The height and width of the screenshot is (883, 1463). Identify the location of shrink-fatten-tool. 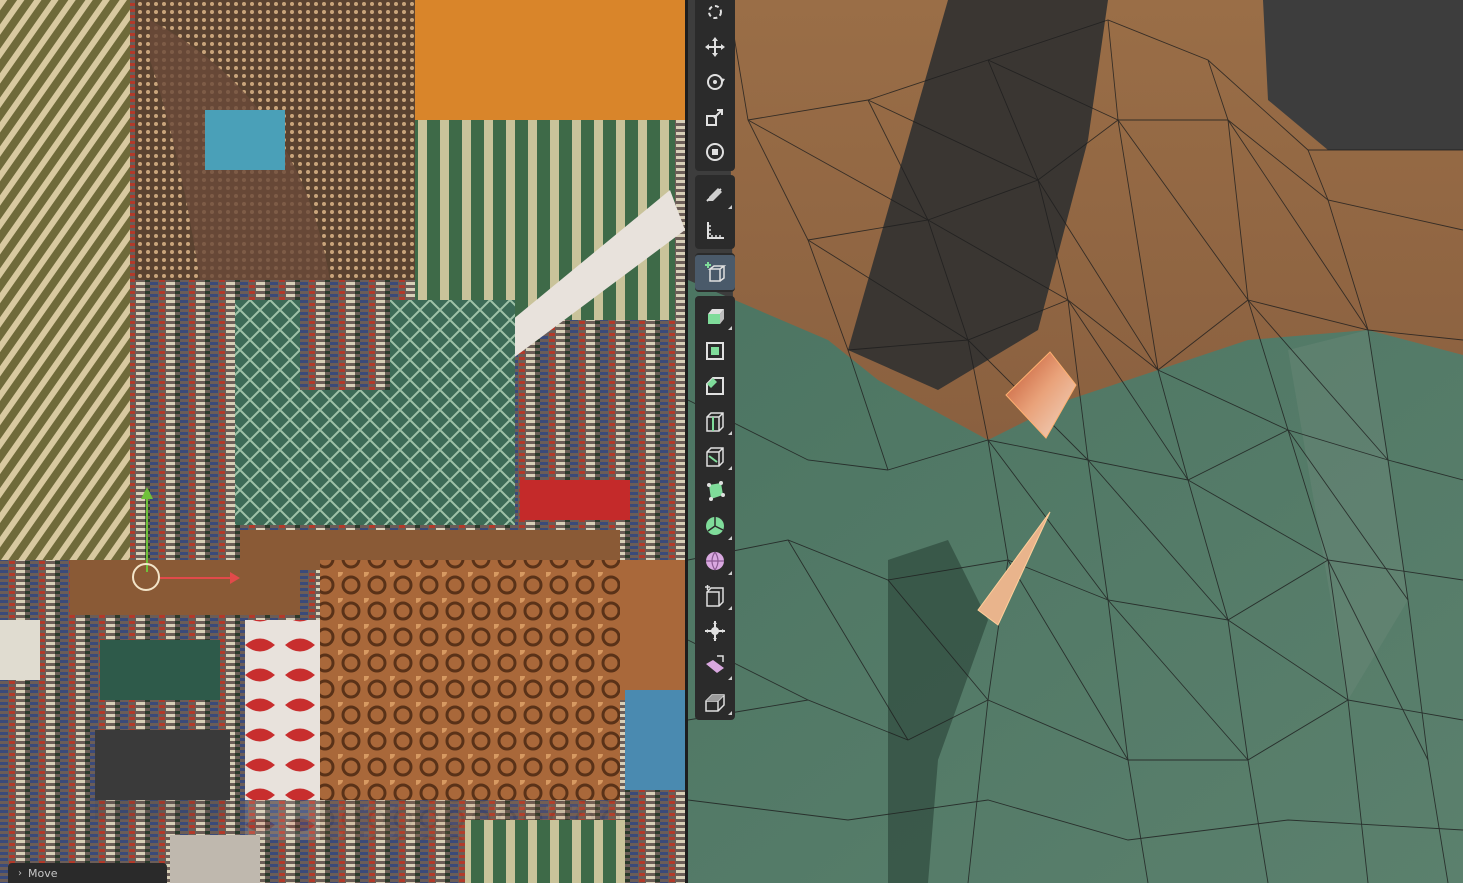
(715, 630).